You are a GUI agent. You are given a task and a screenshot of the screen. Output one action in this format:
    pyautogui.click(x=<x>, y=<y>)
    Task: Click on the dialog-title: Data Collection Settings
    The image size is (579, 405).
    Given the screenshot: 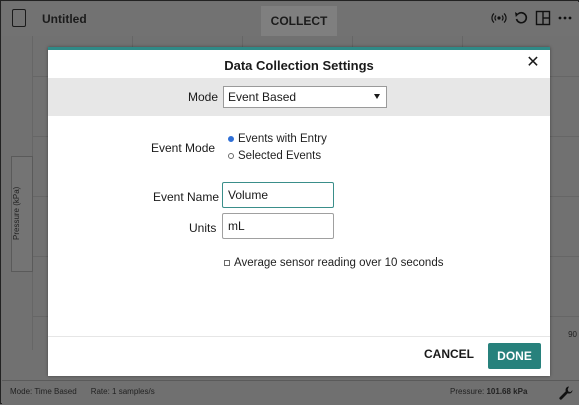 What is the action you would take?
    pyautogui.click(x=299, y=65)
    